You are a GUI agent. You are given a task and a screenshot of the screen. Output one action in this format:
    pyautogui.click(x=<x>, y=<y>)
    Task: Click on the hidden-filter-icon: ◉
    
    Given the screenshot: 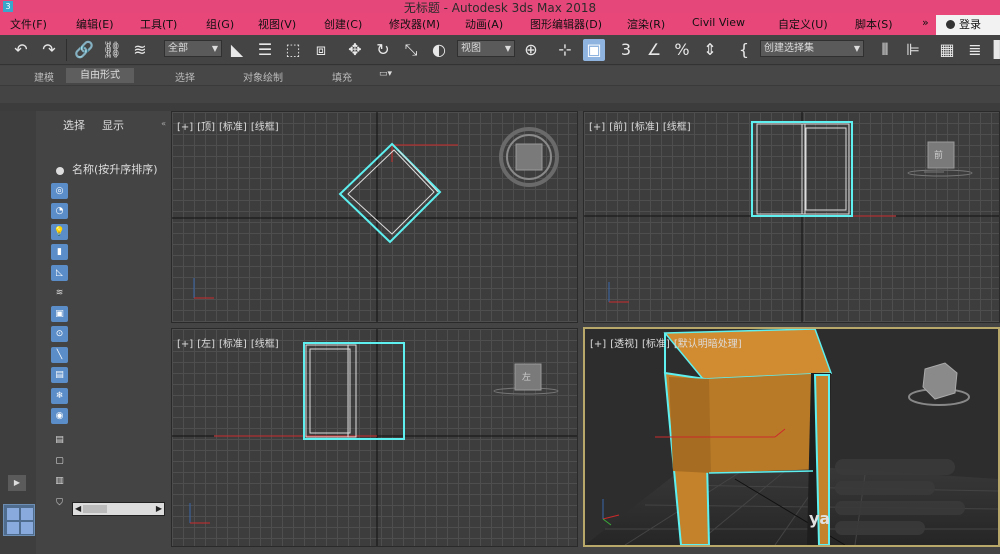 What is the action you would take?
    pyautogui.click(x=59, y=416)
    